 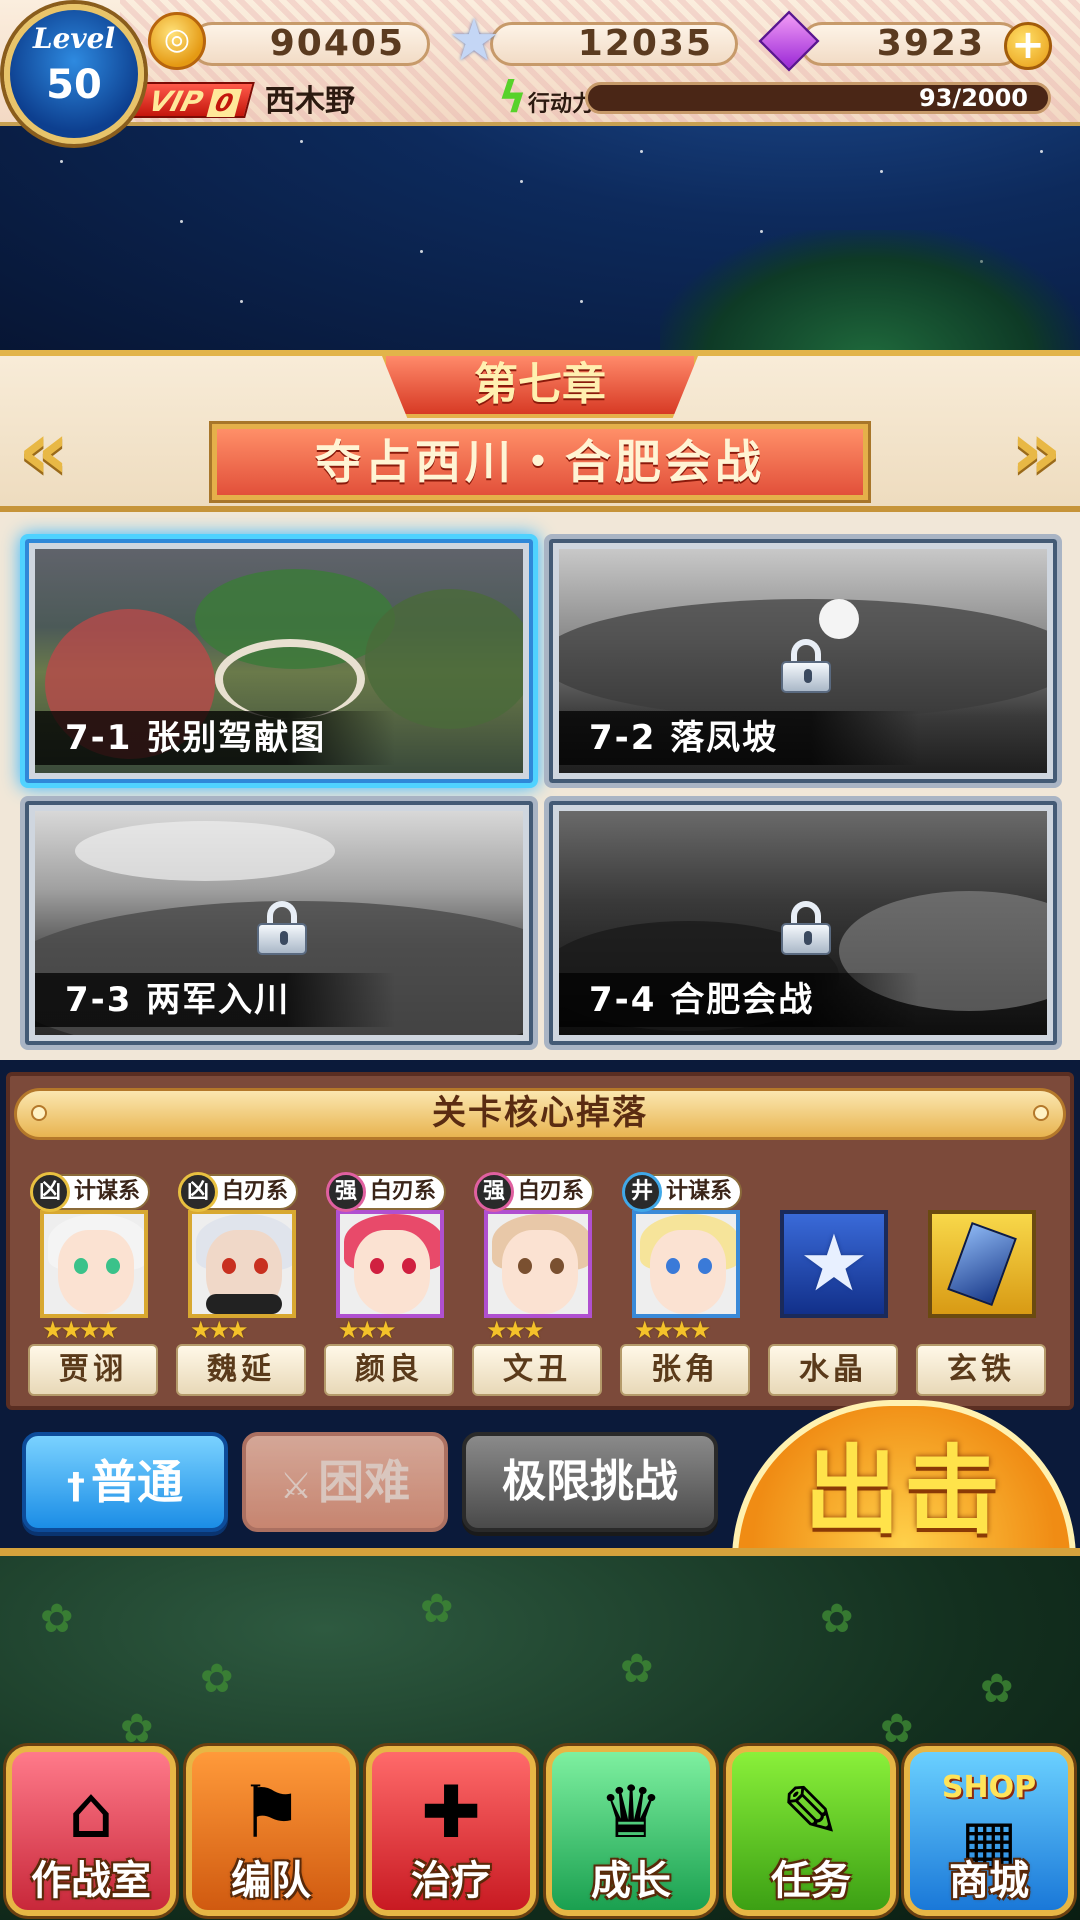 What do you see at coordinates (811, 1812) in the screenshot?
I see `notepad-icon: ✎` at bounding box center [811, 1812].